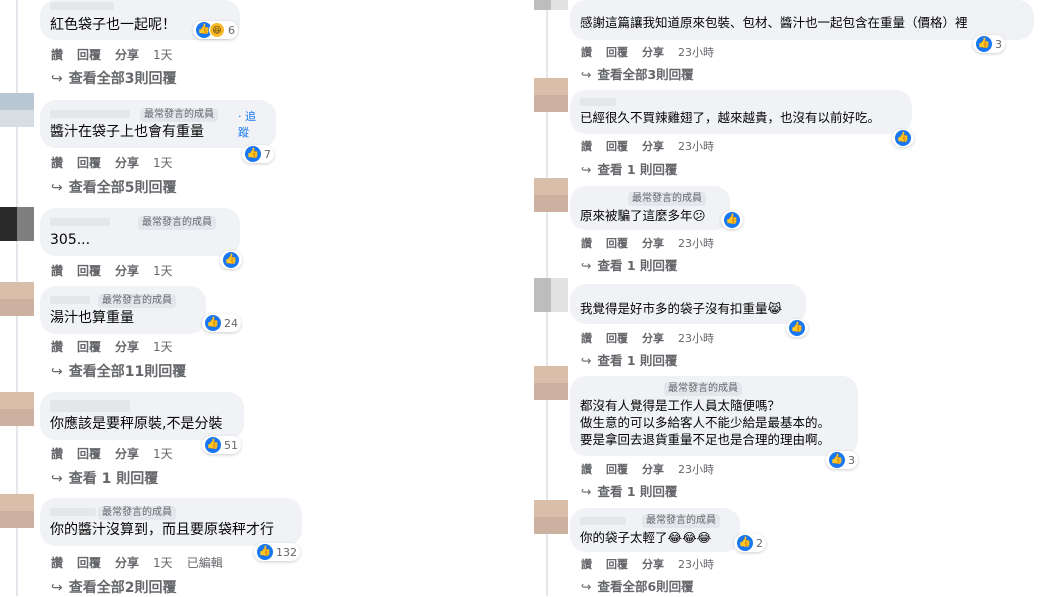  I want to click on comment-bubble: 最常發言的成員 湯汁也算重量, so click(123, 310).